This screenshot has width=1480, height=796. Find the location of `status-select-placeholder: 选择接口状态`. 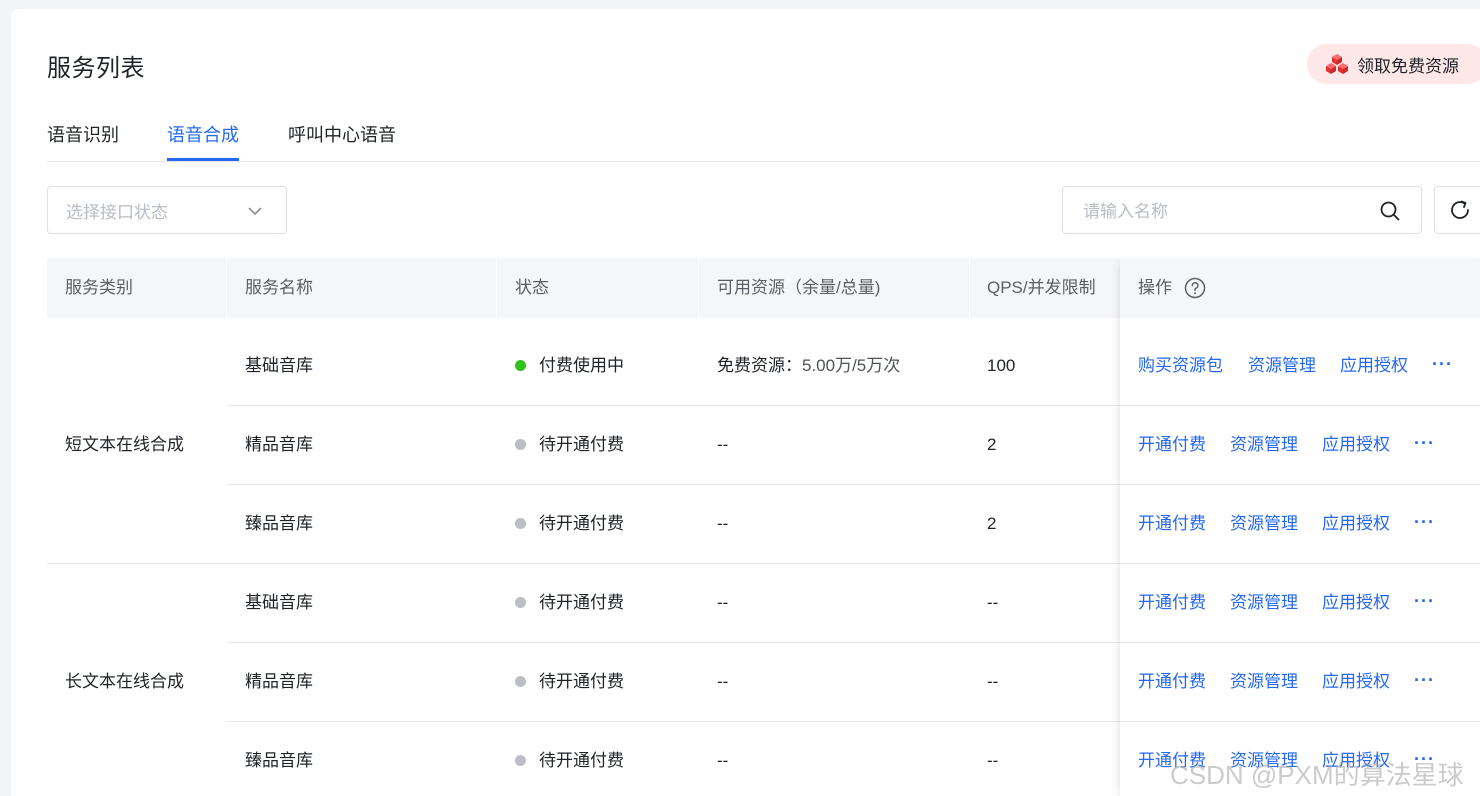

status-select-placeholder: 选择接口状态 is located at coordinates (117, 212).